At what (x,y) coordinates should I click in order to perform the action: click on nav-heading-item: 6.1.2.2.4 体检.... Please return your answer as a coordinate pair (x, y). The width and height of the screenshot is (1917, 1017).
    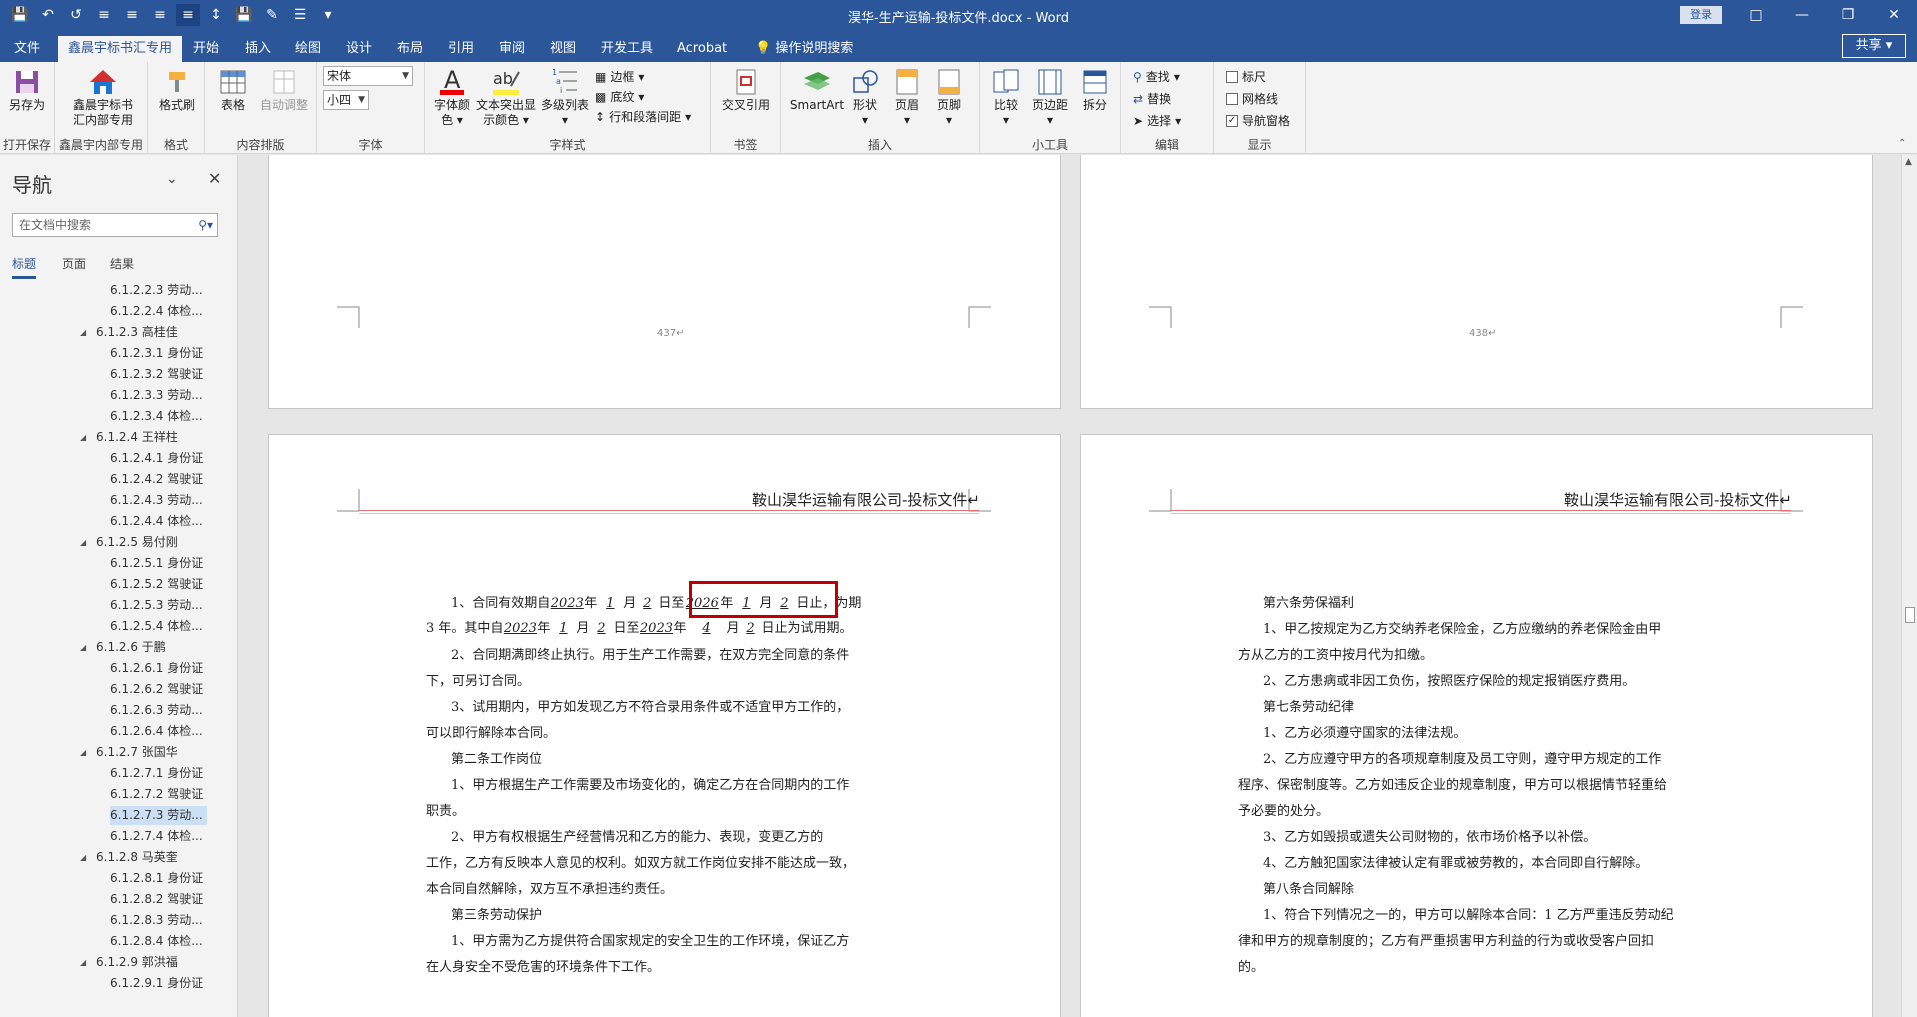
    Looking at the image, I should click on (158, 311).